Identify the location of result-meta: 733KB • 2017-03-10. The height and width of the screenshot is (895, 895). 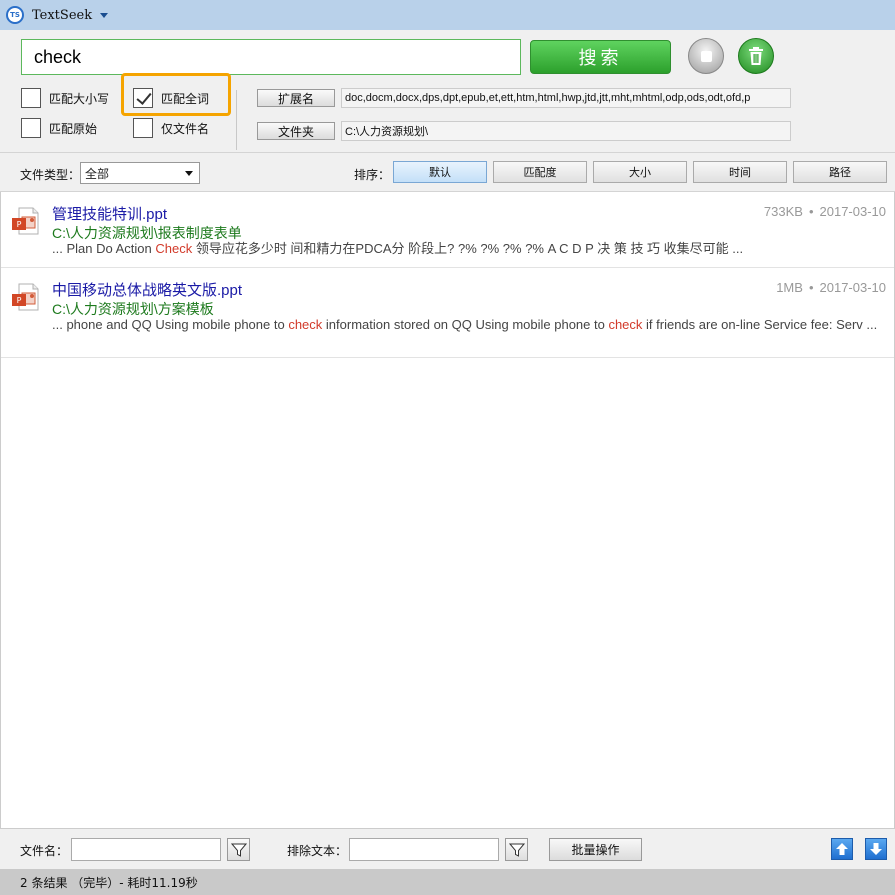
(825, 211).